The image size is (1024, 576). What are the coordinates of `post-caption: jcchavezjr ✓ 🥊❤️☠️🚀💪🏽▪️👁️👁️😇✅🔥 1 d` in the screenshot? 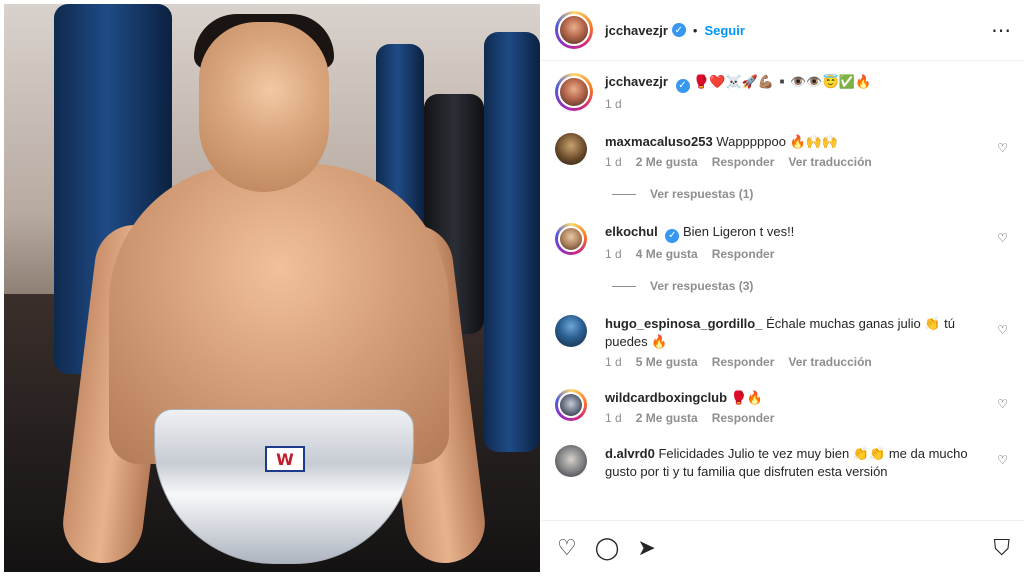 It's located at (784, 92).